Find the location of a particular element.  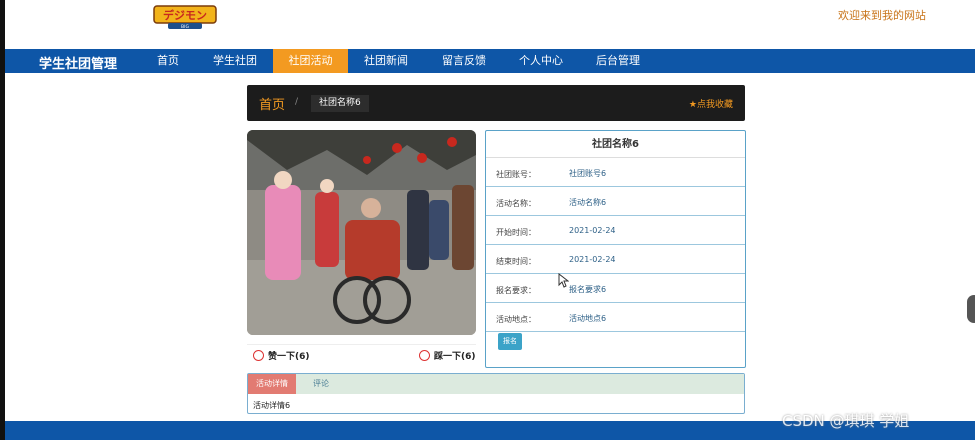

tab-strip: 活动详情 评论 is located at coordinates (496, 384).